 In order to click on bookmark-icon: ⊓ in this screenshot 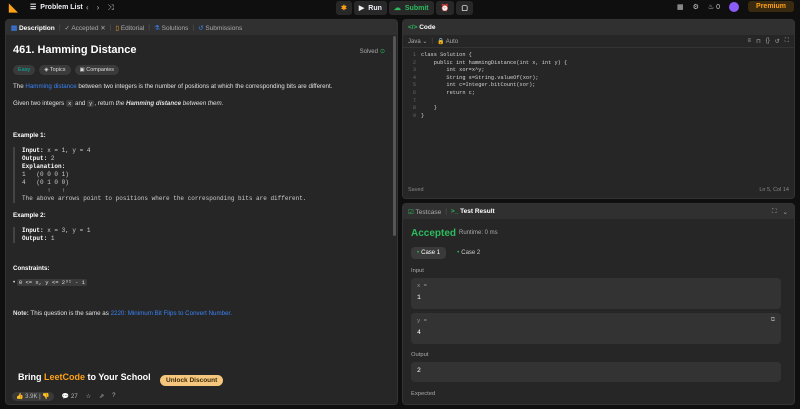, I will do `click(758, 41)`.